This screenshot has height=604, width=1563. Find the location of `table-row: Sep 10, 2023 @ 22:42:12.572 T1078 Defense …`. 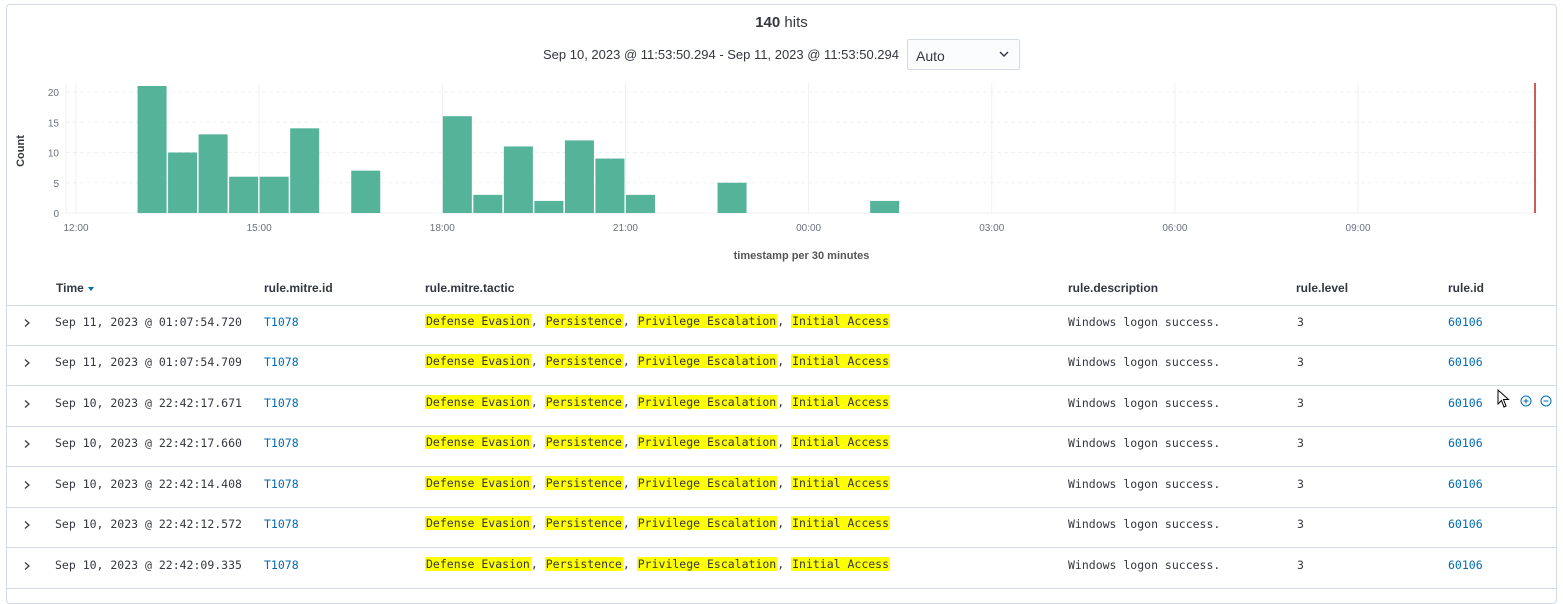

table-row: Sep 10, 2023 @ 22:42:12.572 T1078 Defense … is located at coordinates (781, 527).